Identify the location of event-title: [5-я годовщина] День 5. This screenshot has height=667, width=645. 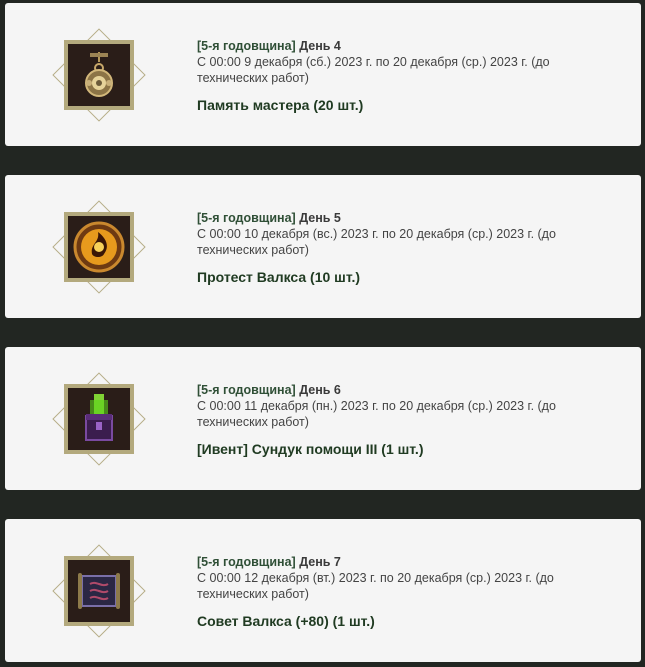
(397, 218).